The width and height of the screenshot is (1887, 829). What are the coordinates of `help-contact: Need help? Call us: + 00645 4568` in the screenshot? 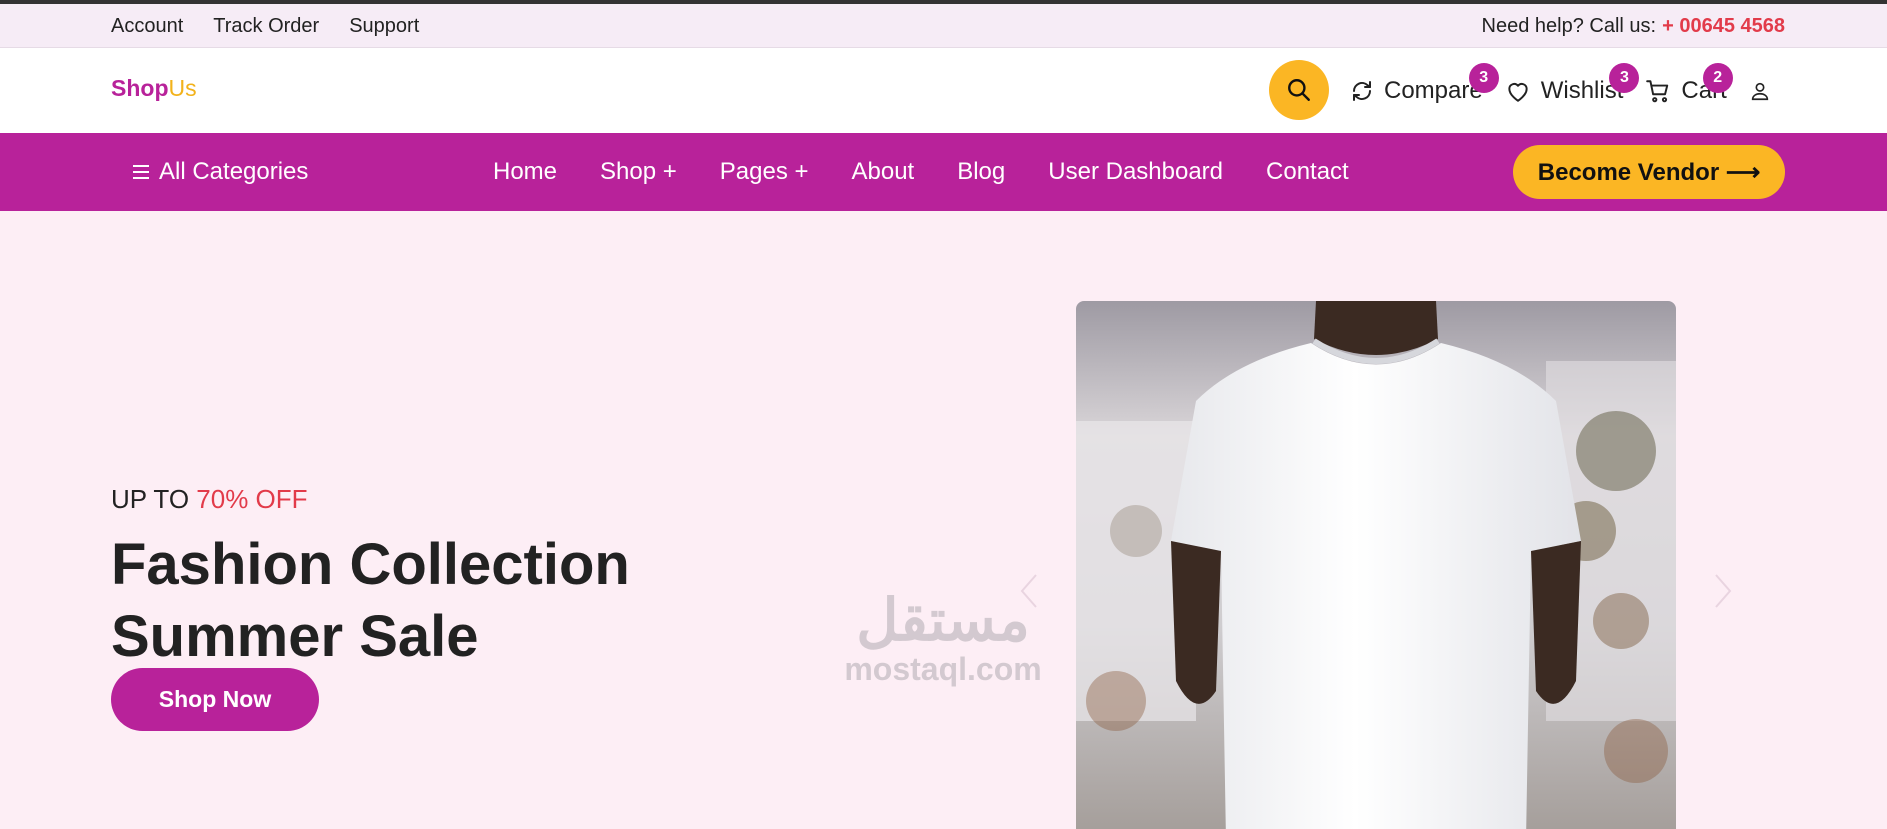 It's located at (1633, 26).